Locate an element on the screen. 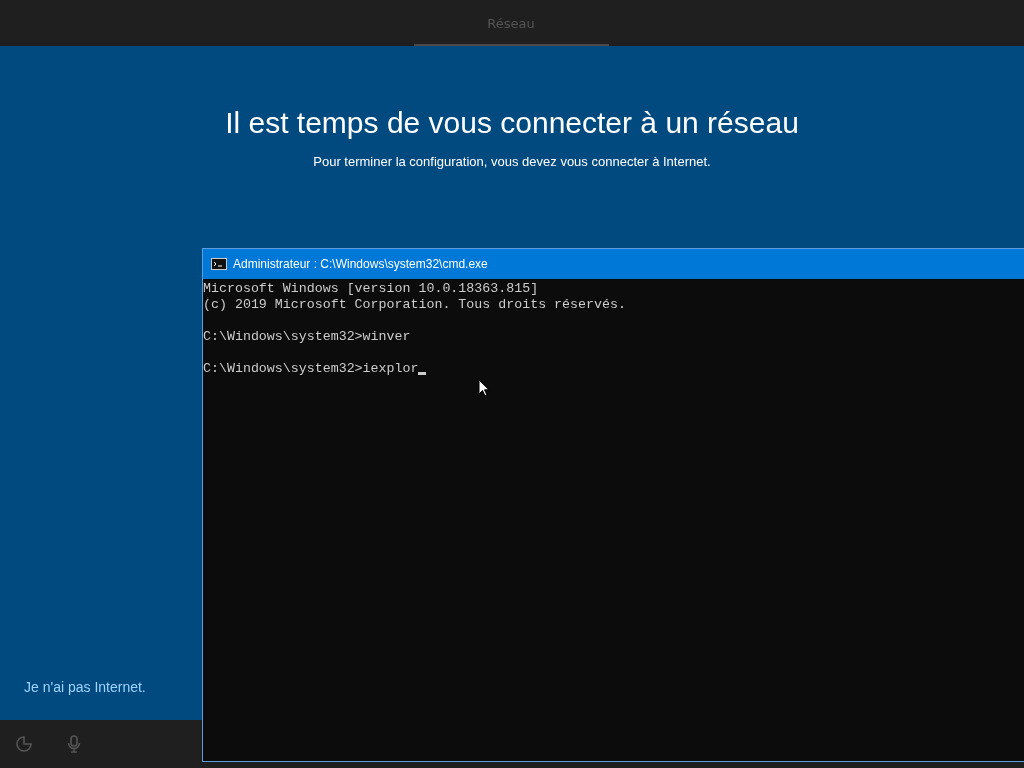 The width and height of the screenshot is (1024, 768). console-line: C:\Windows\system32>iexplor is located at coordinates (311, 369).